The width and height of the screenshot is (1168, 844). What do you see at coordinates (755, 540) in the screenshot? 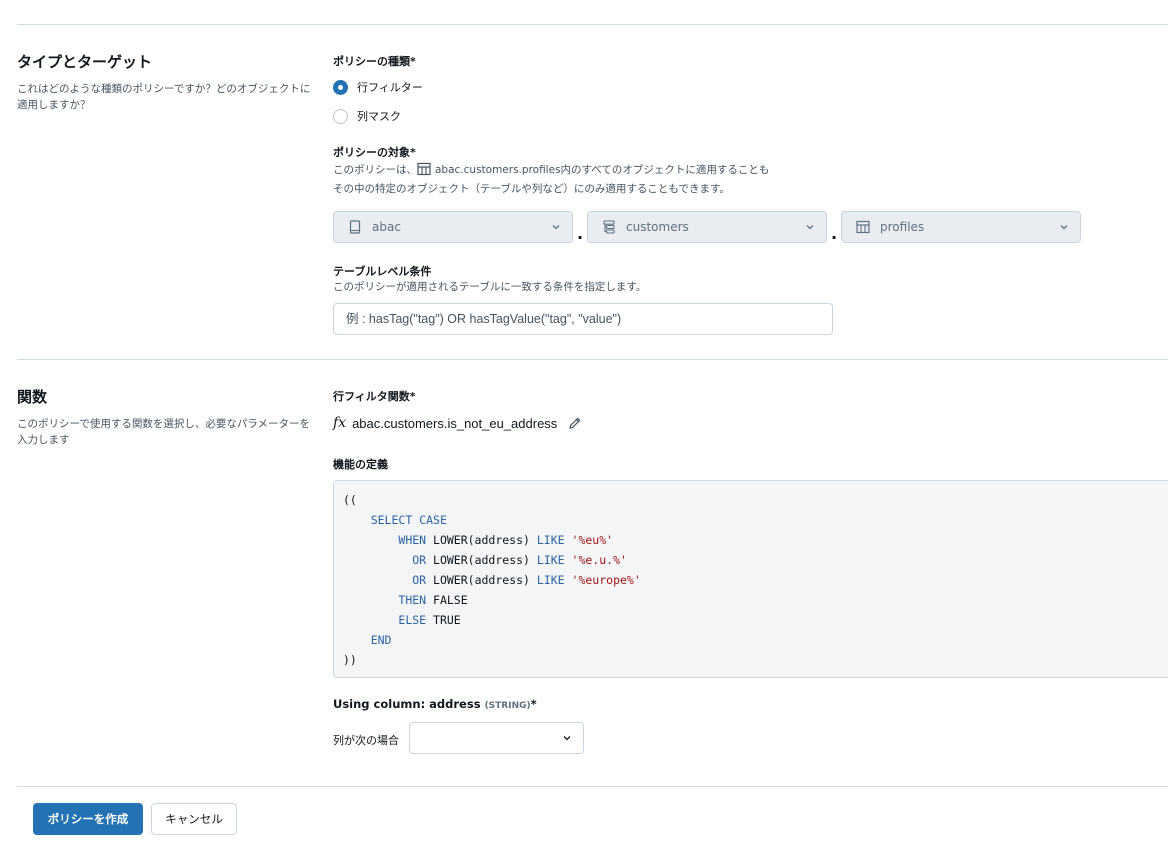
I see `code-line: WHEN LOWER(address) LIKE '%eu%'` at bounding box center [755, 540].